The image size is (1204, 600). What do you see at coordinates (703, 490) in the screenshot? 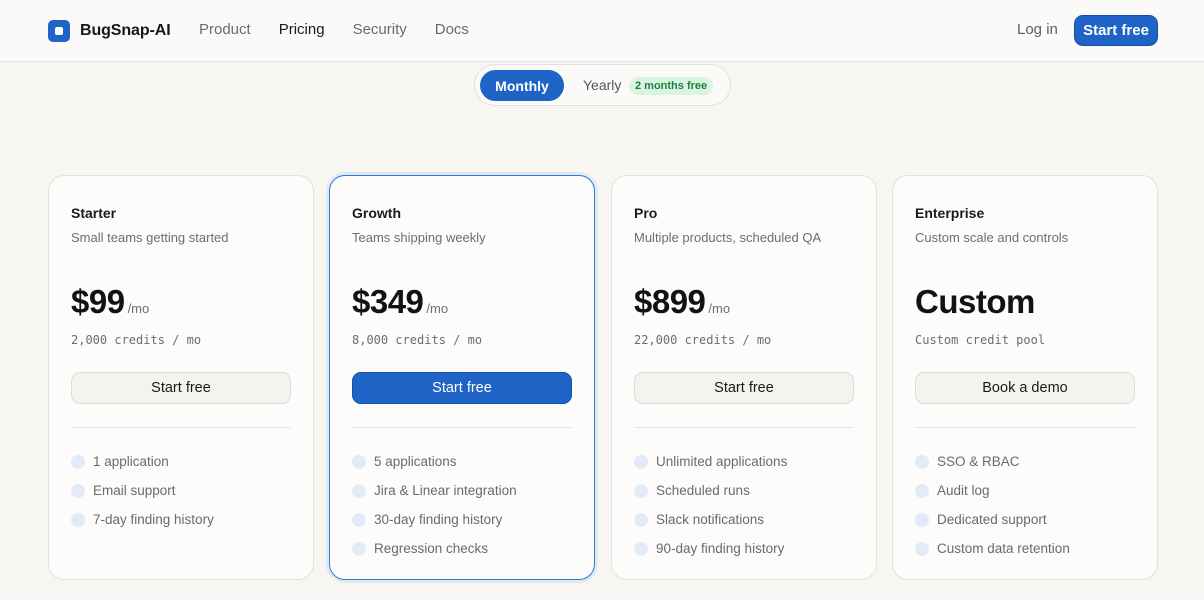
I see `feature-text: Scheduled runs` at bounding box center [703, 490].